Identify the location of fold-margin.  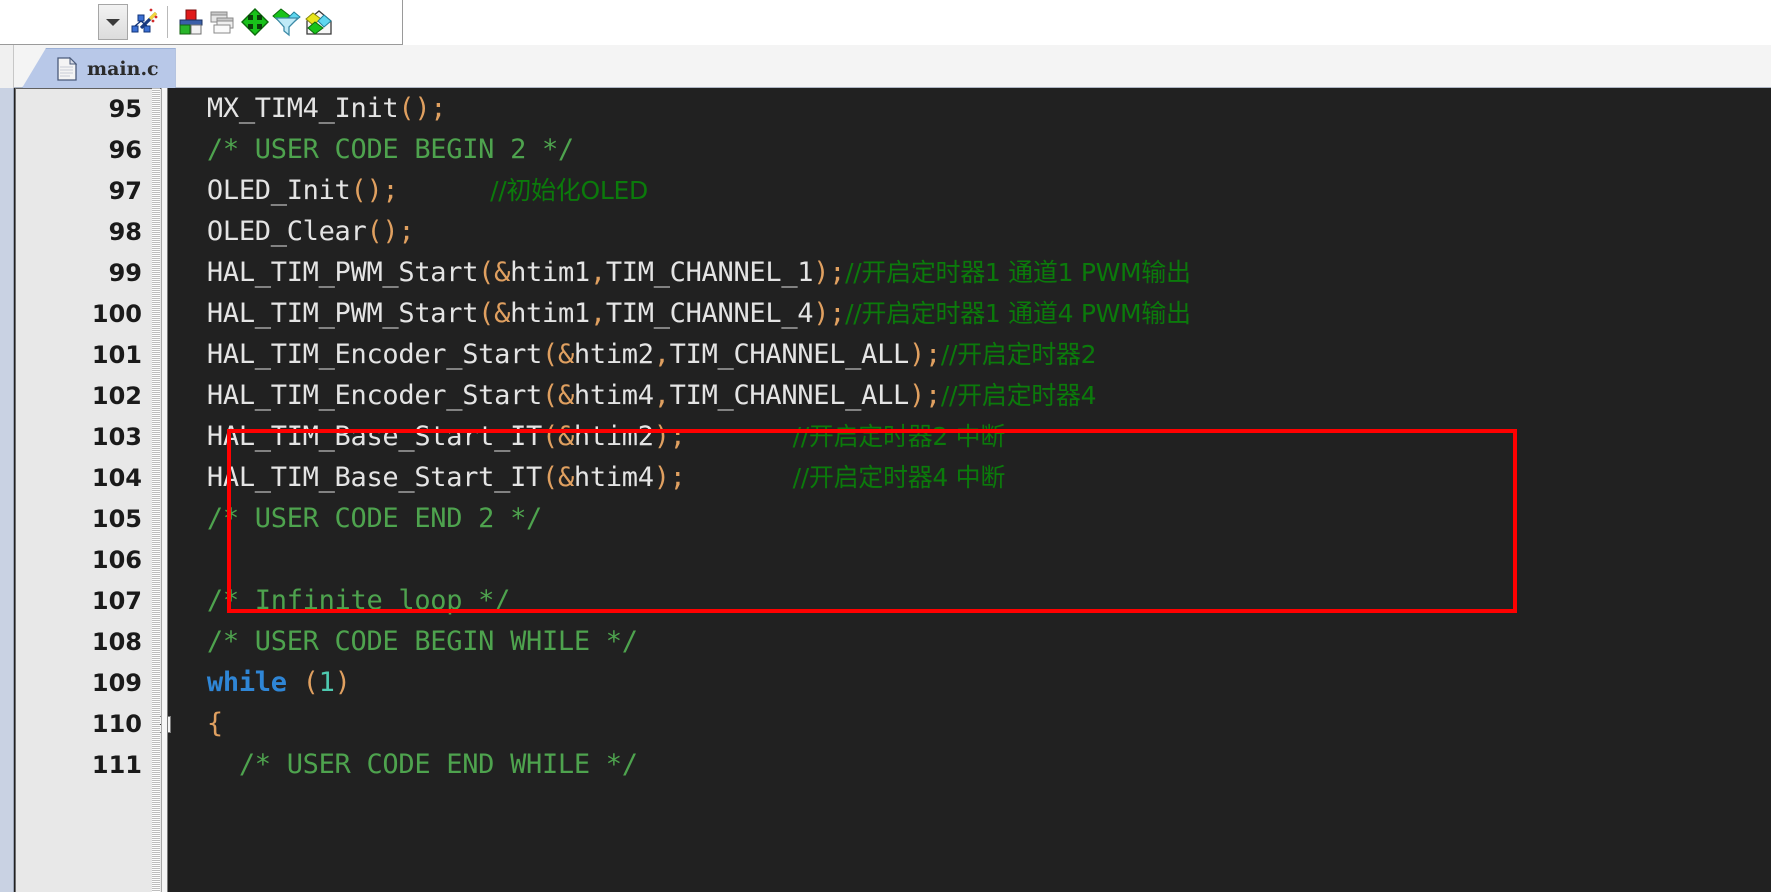
(164, 490).